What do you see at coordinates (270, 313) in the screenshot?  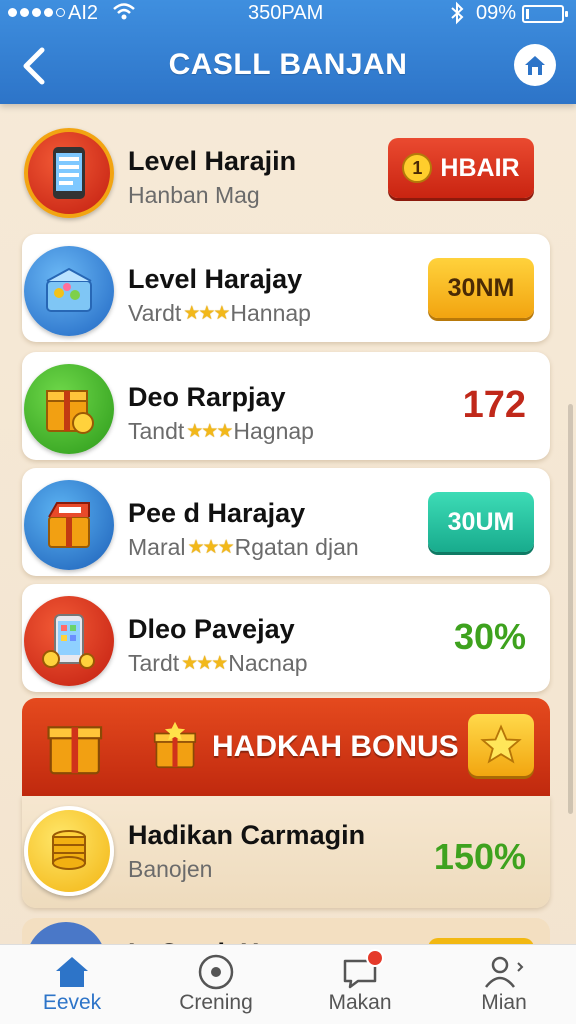 I see `row-subtitle-text: Hannap` at bounding box center [270, 313].